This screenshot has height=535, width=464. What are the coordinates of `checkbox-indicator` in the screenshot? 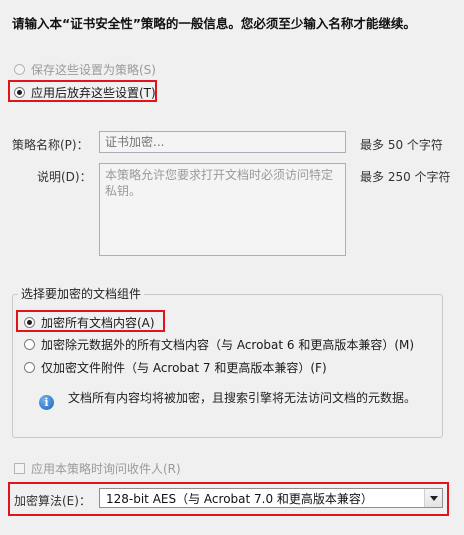 It's located at (19, 468).